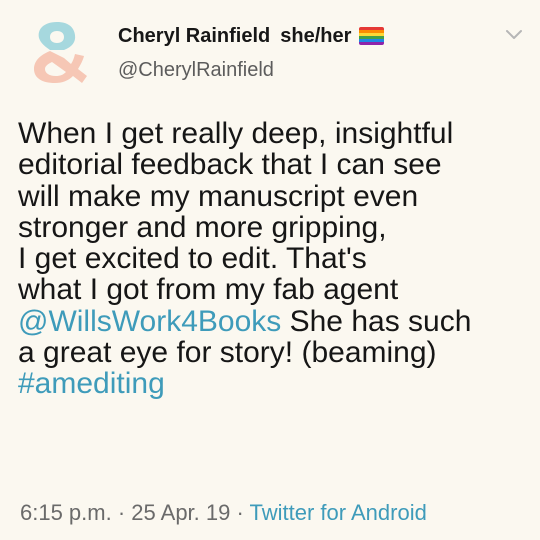  Describe the element at coordinates (308, 70) in the screenshot. I see `author-handle: @CherylRainfield` at that location.